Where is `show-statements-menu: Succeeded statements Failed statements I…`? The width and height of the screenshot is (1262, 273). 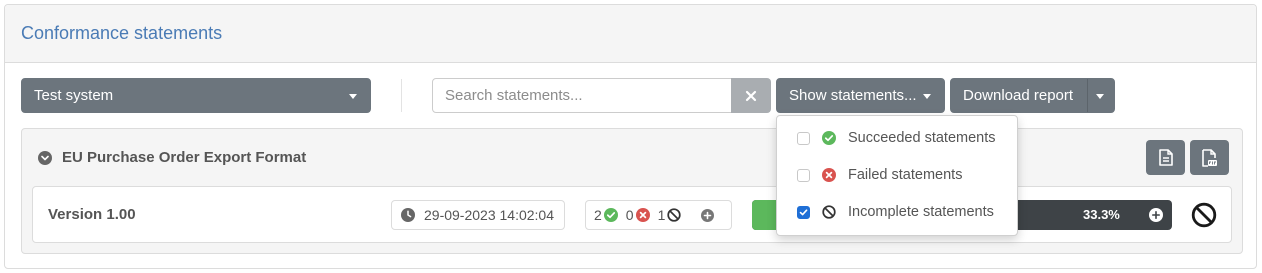
show-statements-menu: Succeeded statements Failed statements I… is located at coordinates (897, 175).